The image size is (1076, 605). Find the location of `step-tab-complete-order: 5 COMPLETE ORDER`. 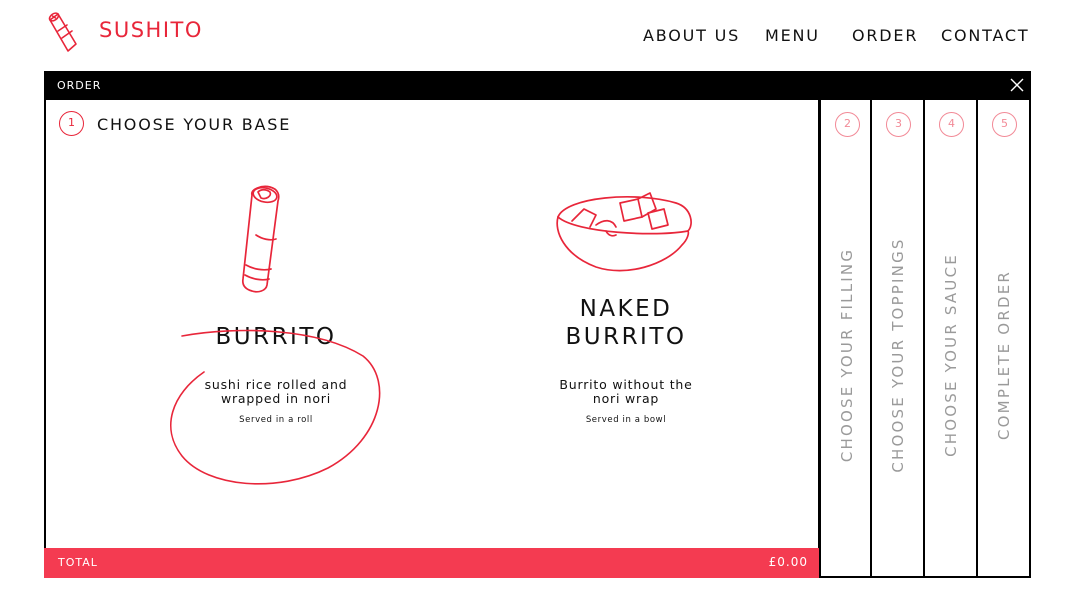

step-tab-complete-order: 5 COMPLETE ORDER is located at coordinates (1004, 339).